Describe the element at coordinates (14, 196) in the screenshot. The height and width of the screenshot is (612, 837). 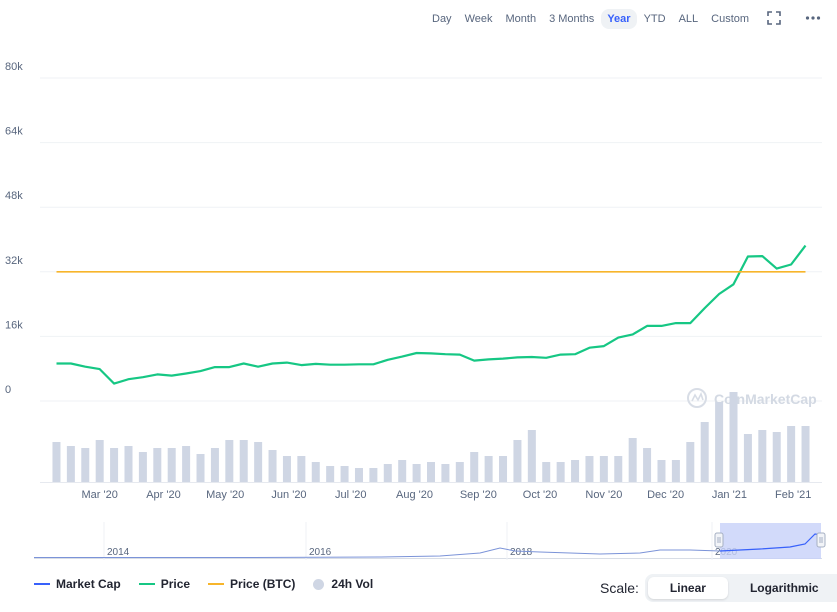
I see `y-tick-label: 48k` at that location.